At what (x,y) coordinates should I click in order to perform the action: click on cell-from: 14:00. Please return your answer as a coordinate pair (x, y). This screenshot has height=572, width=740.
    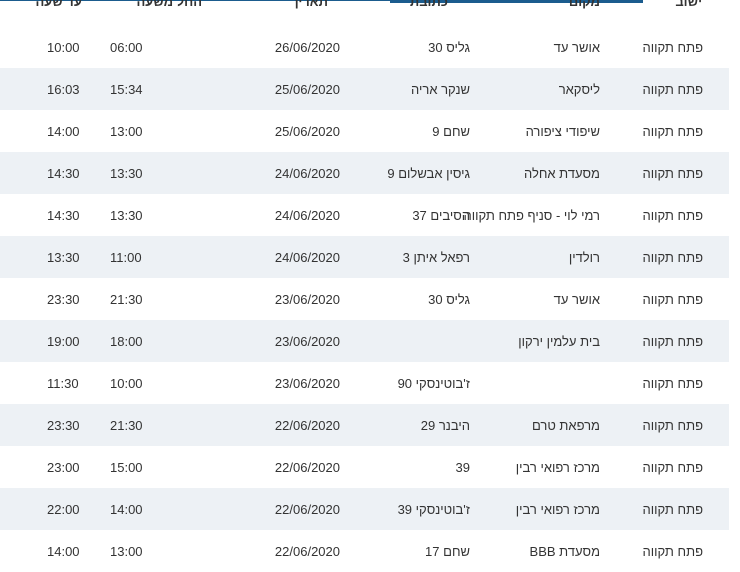
    Looking at the image, I should click on (126, 509).